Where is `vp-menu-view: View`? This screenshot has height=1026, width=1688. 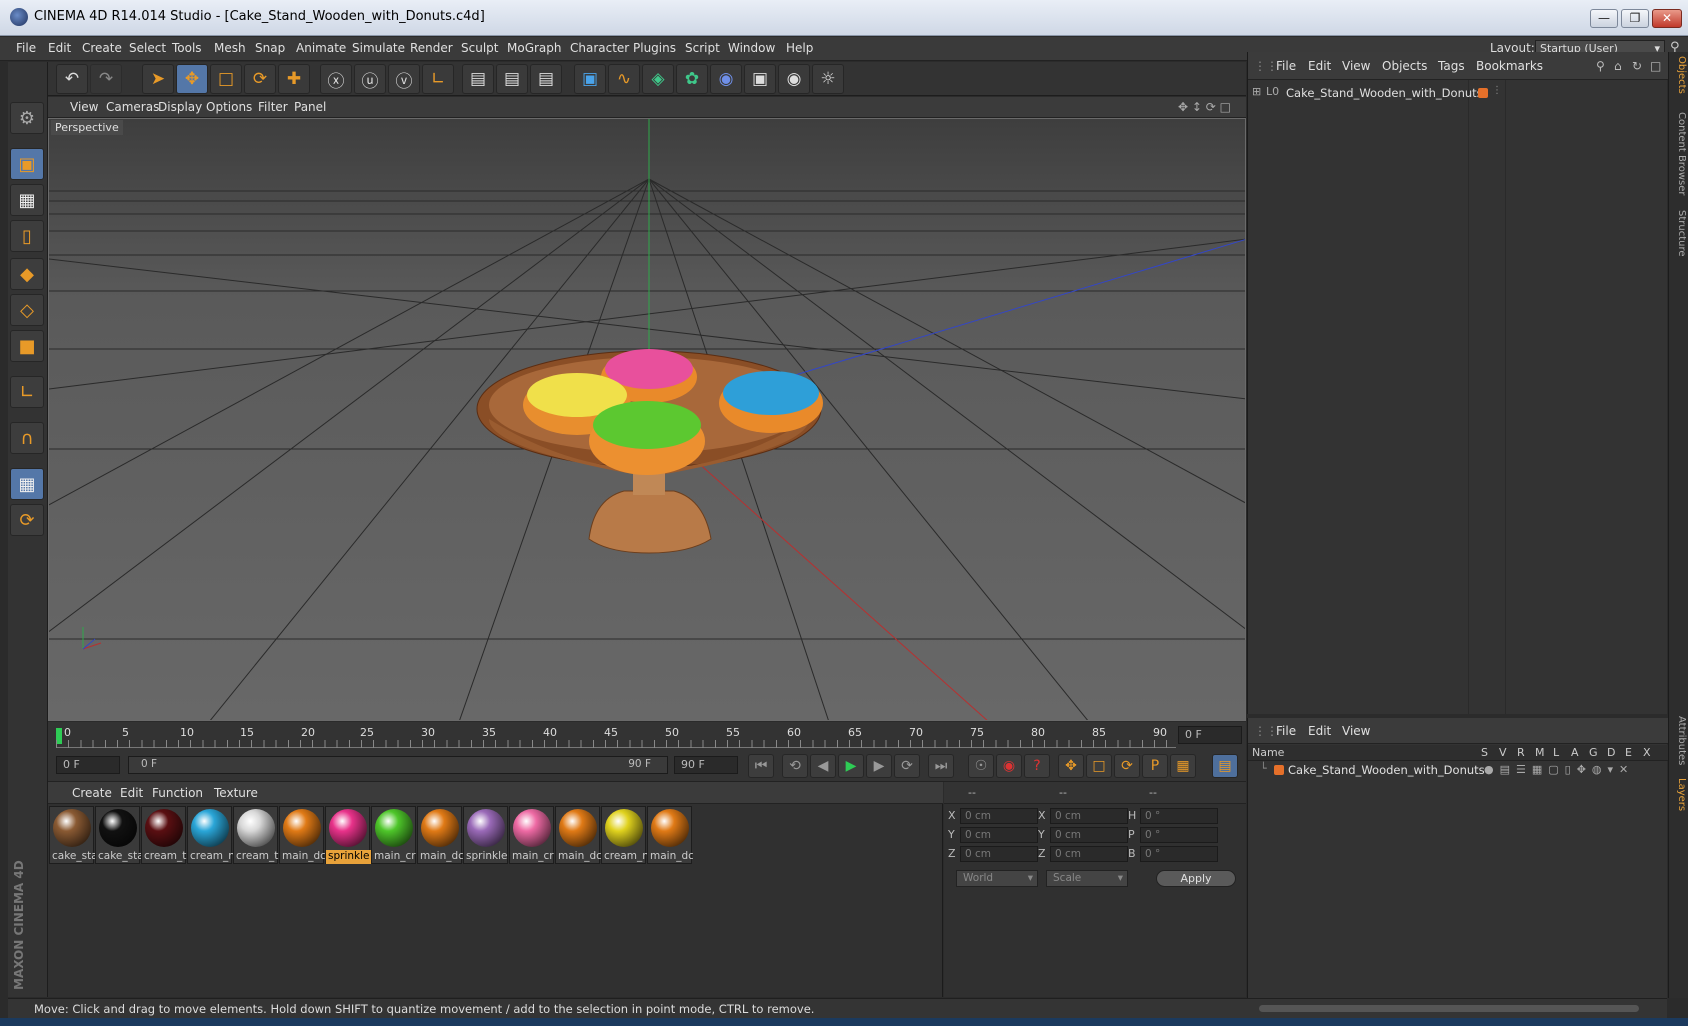 vp-menu-view: View is located at coordinates (84, 107).